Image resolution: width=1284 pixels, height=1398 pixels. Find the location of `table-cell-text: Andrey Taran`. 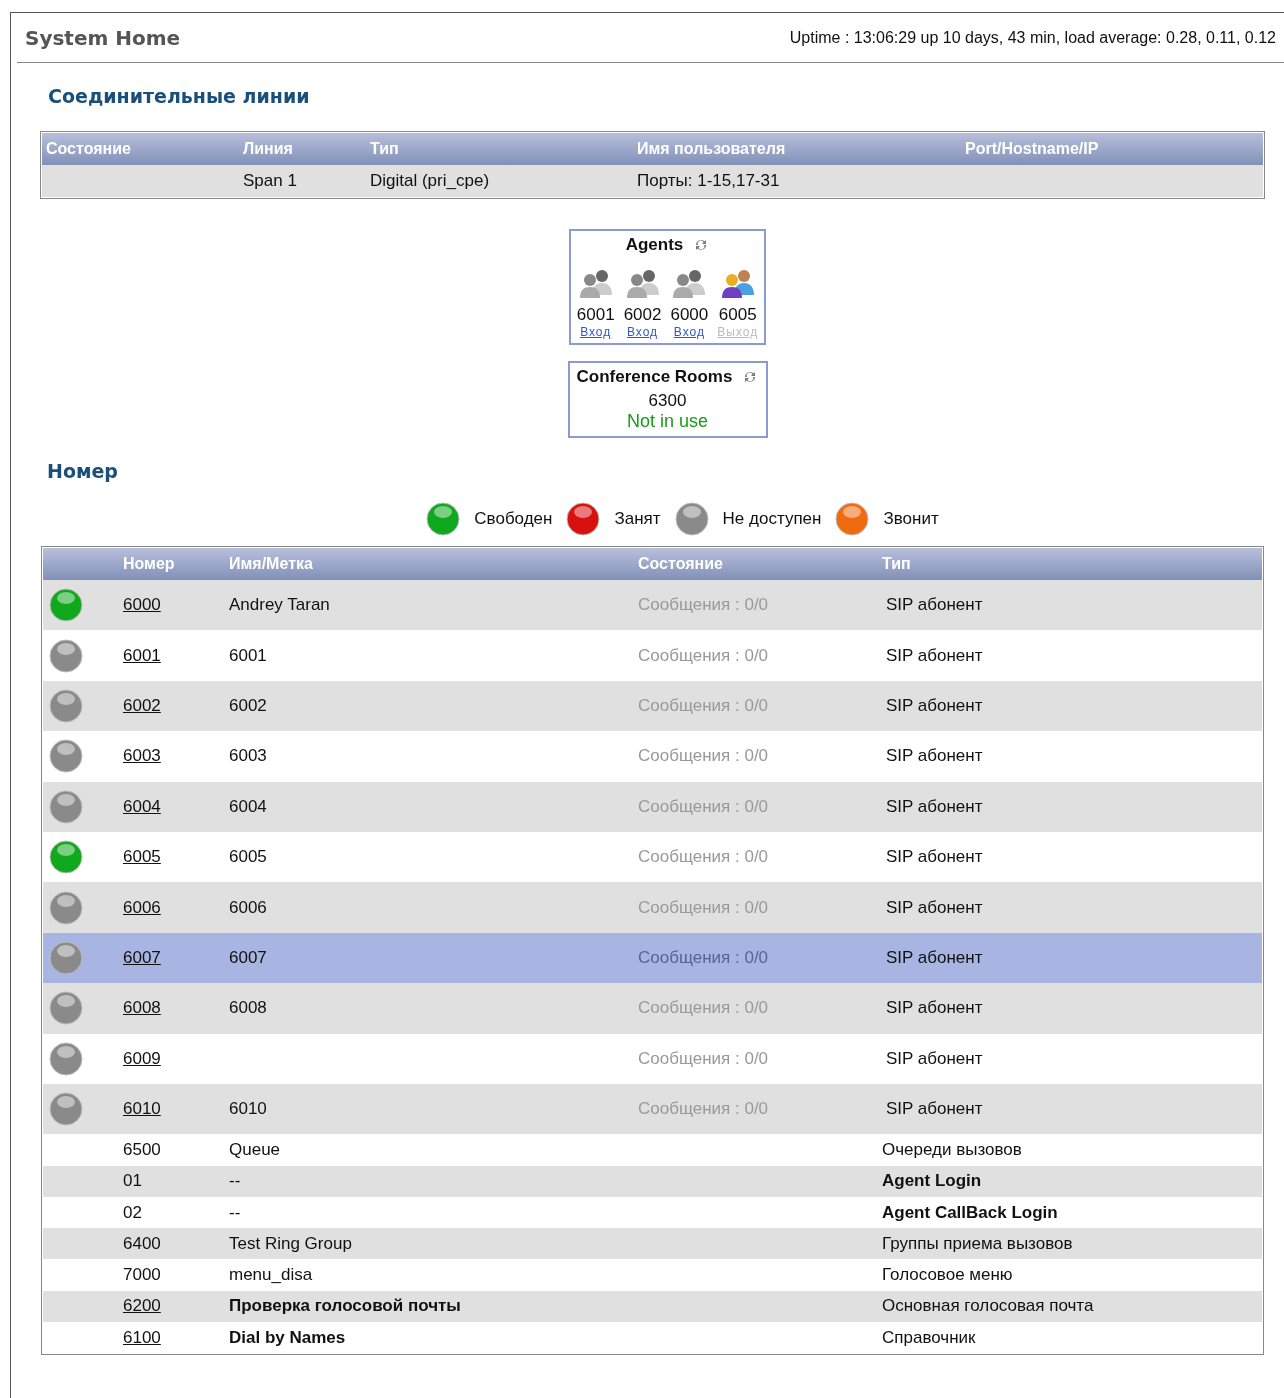

table-cell-text: Andrey Taran is located at coordinates (280, 605).